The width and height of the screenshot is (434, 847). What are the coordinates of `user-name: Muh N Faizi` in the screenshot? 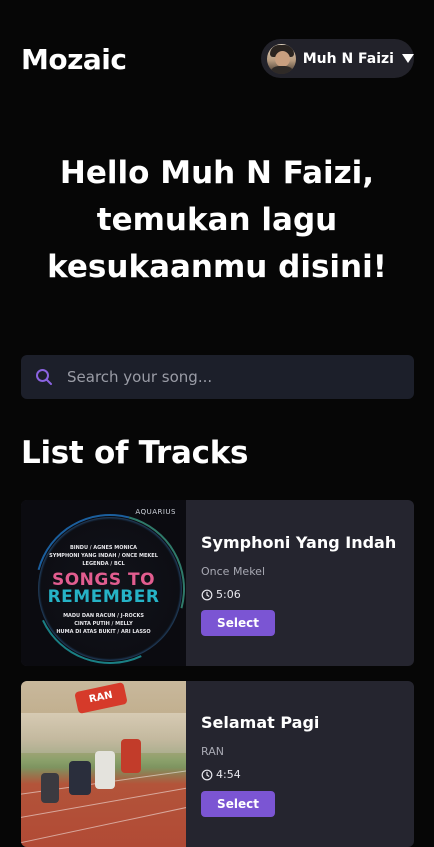 It's located at (348, 58).